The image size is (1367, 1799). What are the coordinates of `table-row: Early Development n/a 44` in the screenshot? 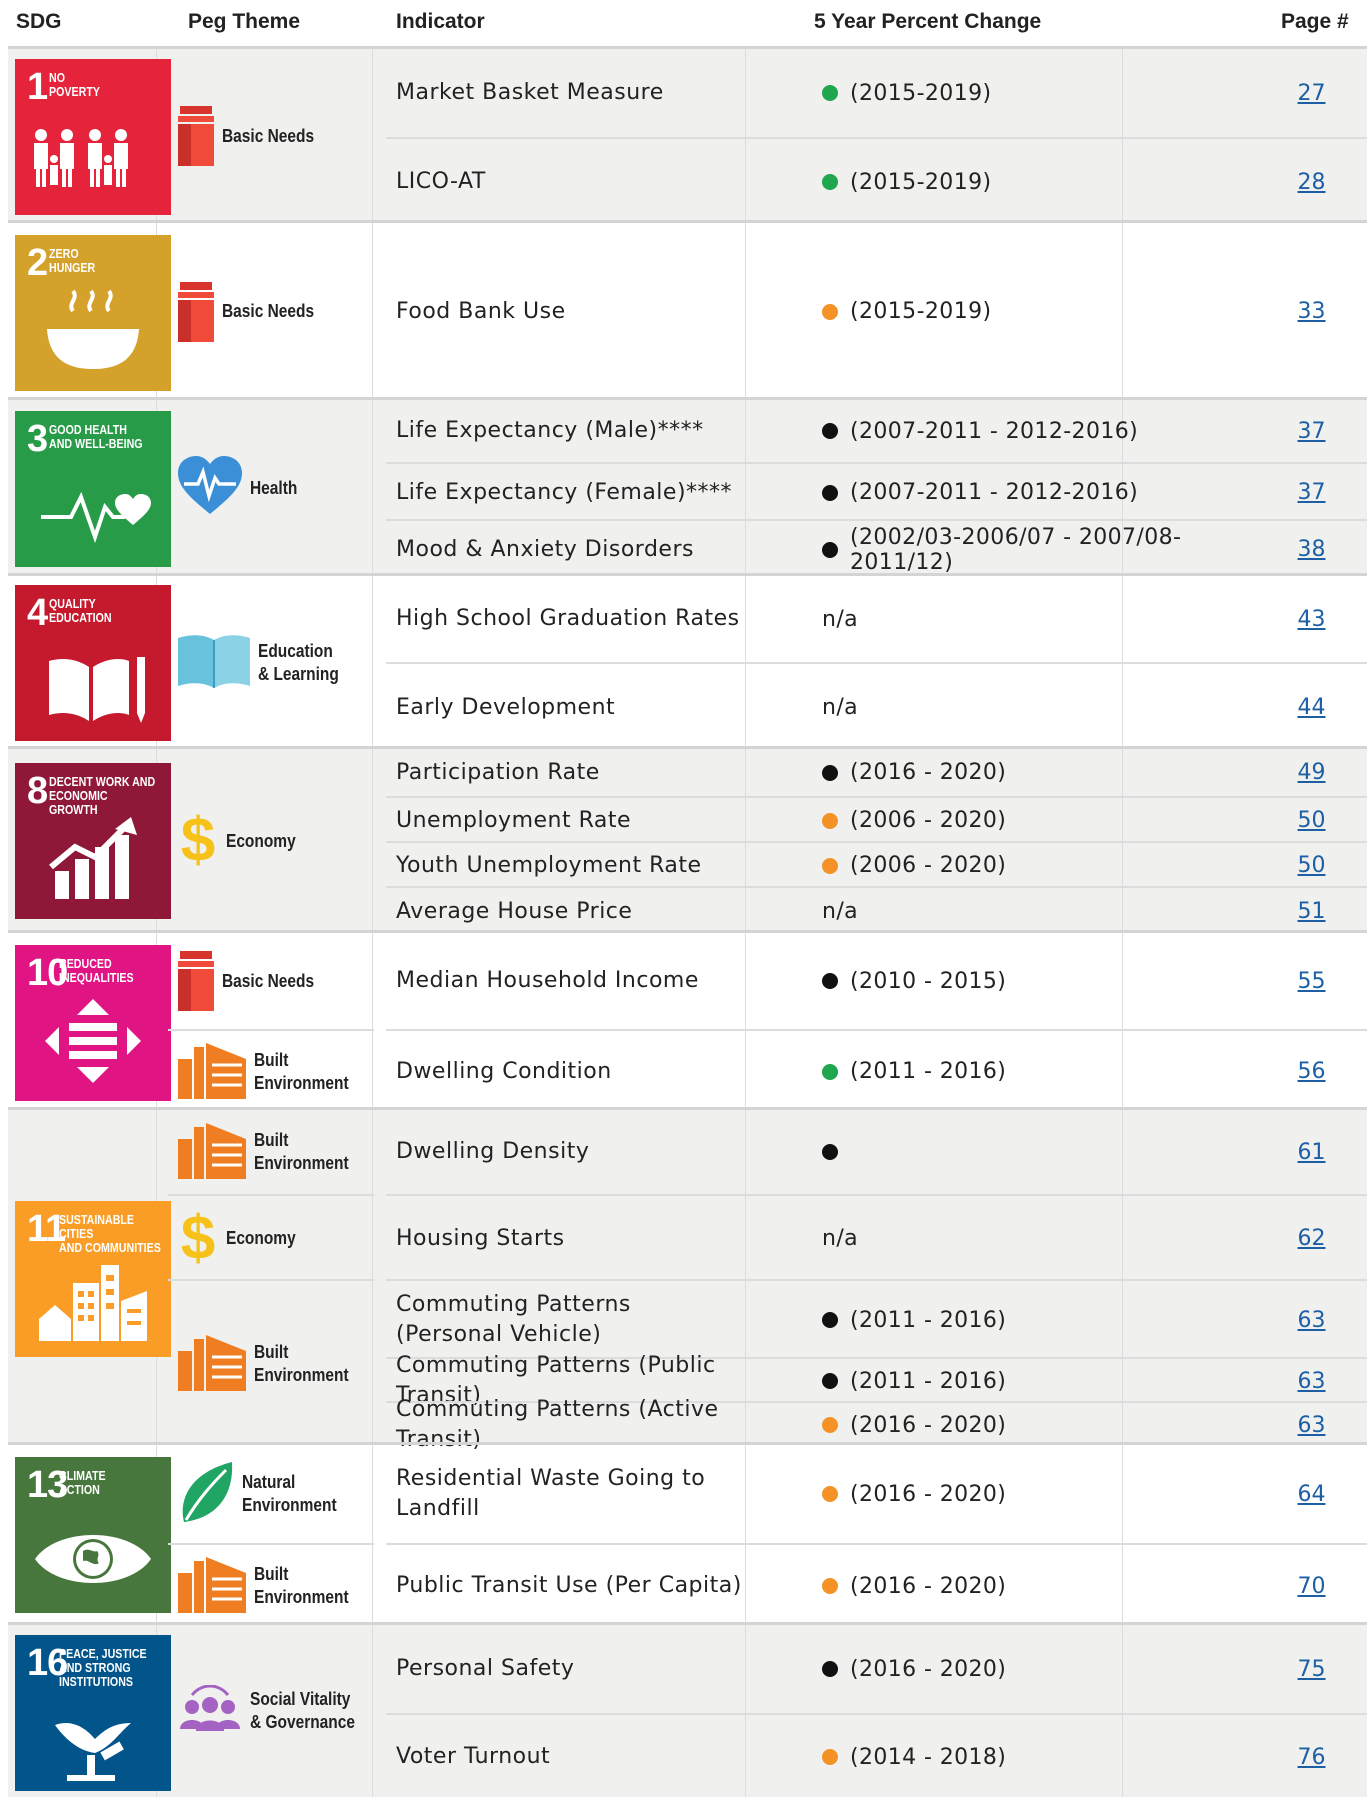 It's located at (876, 706).